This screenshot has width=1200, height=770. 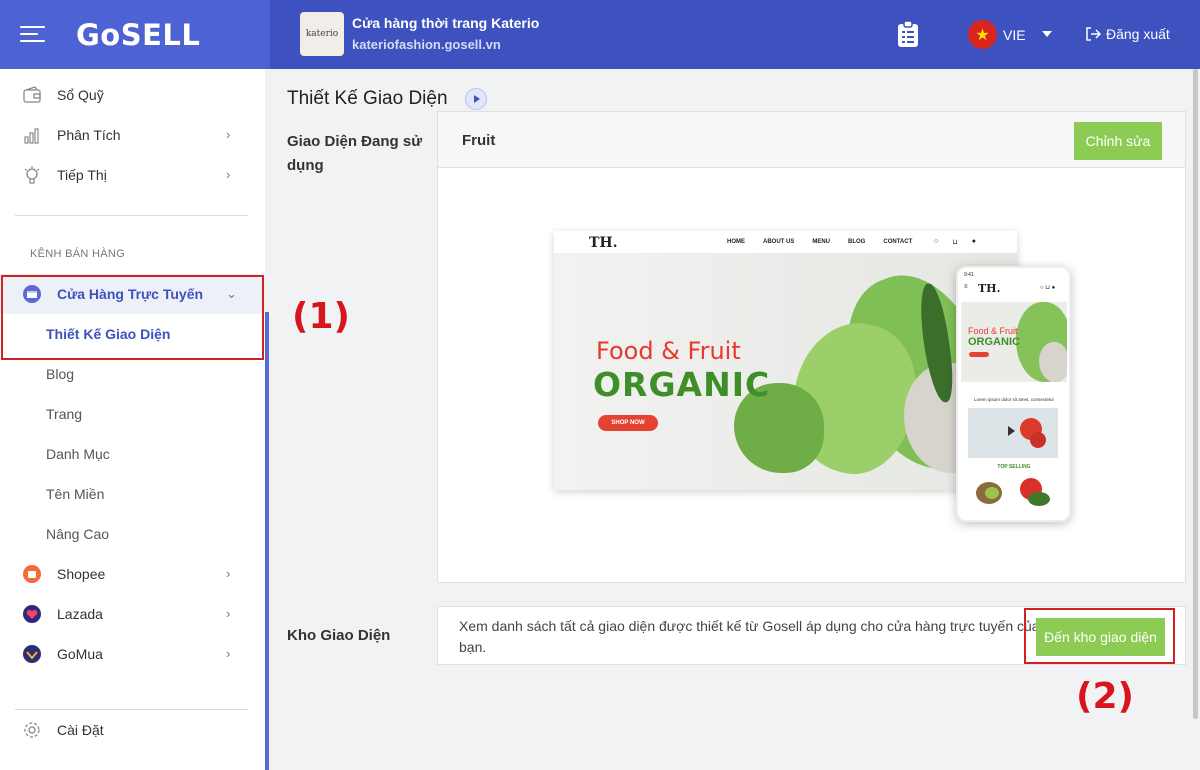 What do you see at coordinates (1048, 288) in the screenshot?
I see `phone-nav-icons: ○ ⊔ ●` at bounding box center [1048, 288].